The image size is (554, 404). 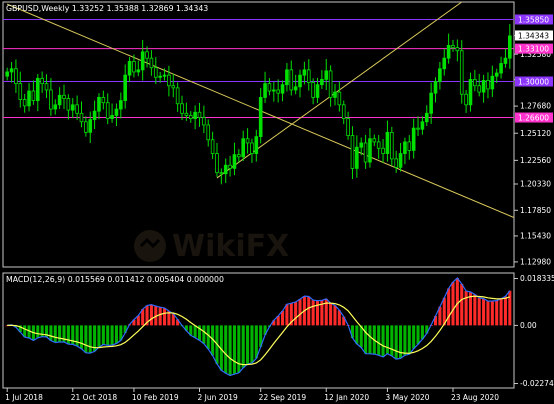 What do you see at coordinates (537, 383) in the screenshot?
I see `macd-tick-label: -0.022748` at bounding box center [537, 383].